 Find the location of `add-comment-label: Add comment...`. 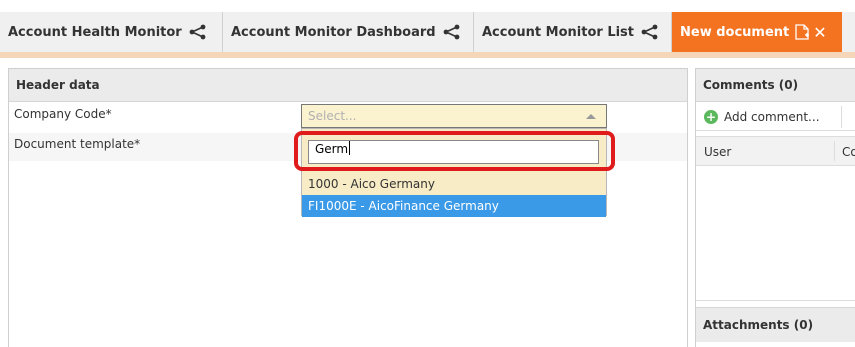

add-comment-label: Add comment... is located at coordinates (772, 116).